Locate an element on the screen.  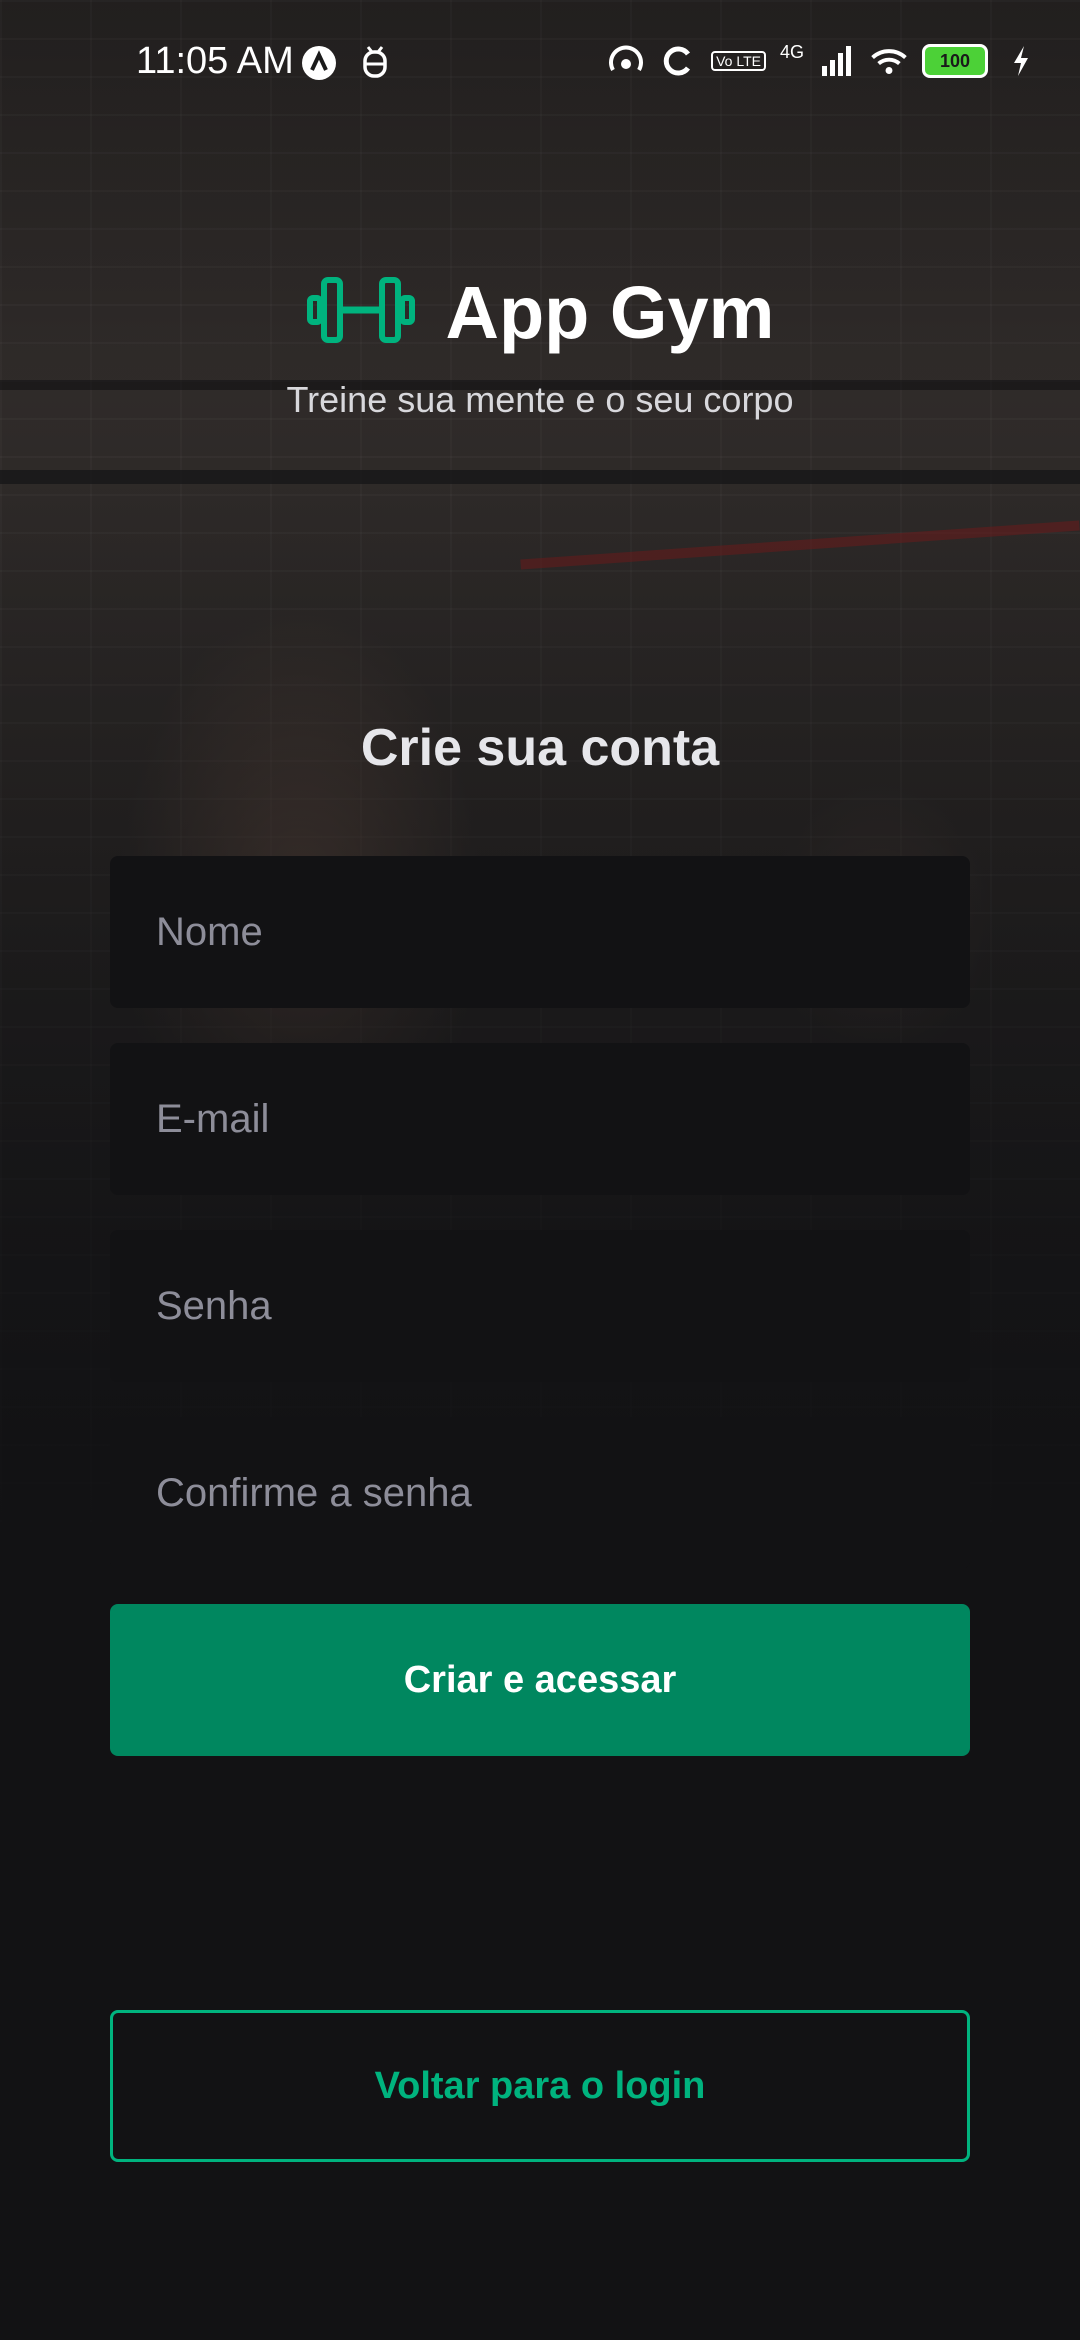
battery-icon: 100 is located at coordinates (955, 61).